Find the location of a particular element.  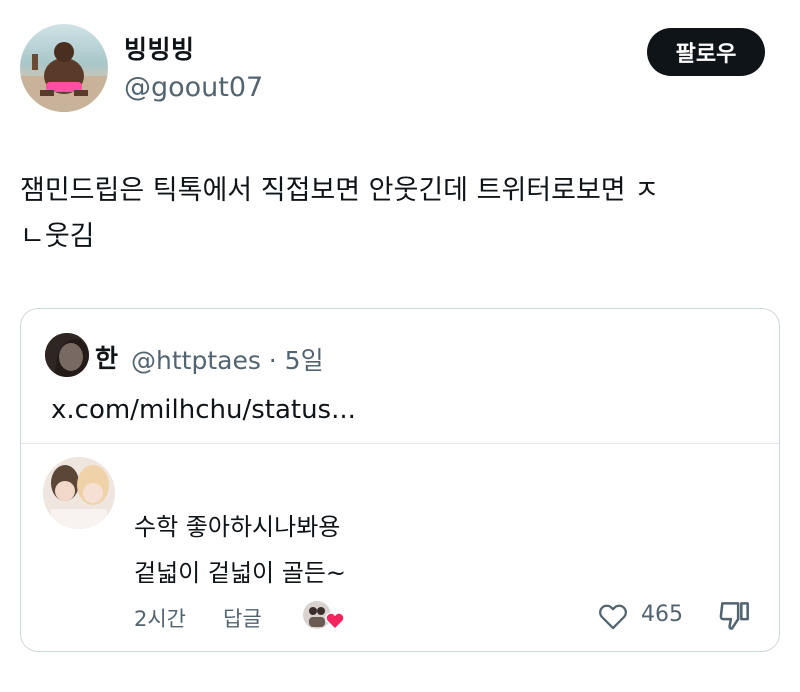

quote-author-name: 한 is located at coordinates (106, 357).